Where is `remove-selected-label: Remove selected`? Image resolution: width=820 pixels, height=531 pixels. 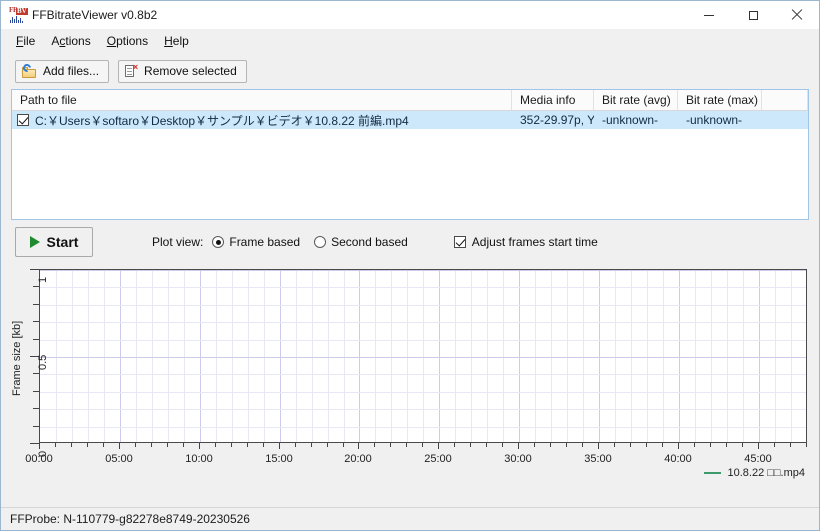
remove-selected-label: Remove selected is located at coordinates (190, 71).